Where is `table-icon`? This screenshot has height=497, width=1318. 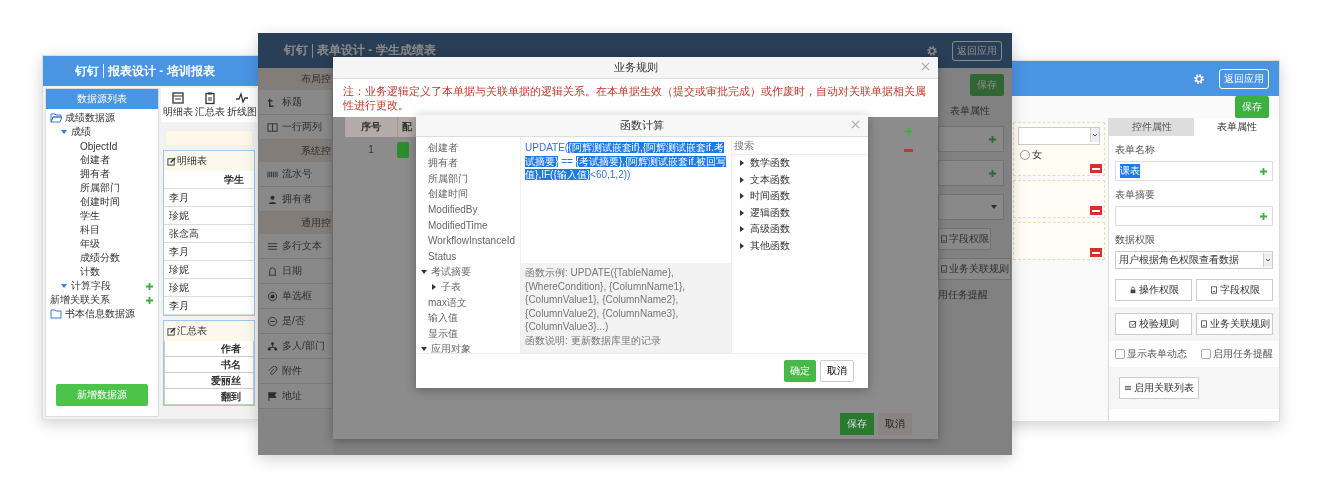
table-icon is located at coordinates (178, 98).